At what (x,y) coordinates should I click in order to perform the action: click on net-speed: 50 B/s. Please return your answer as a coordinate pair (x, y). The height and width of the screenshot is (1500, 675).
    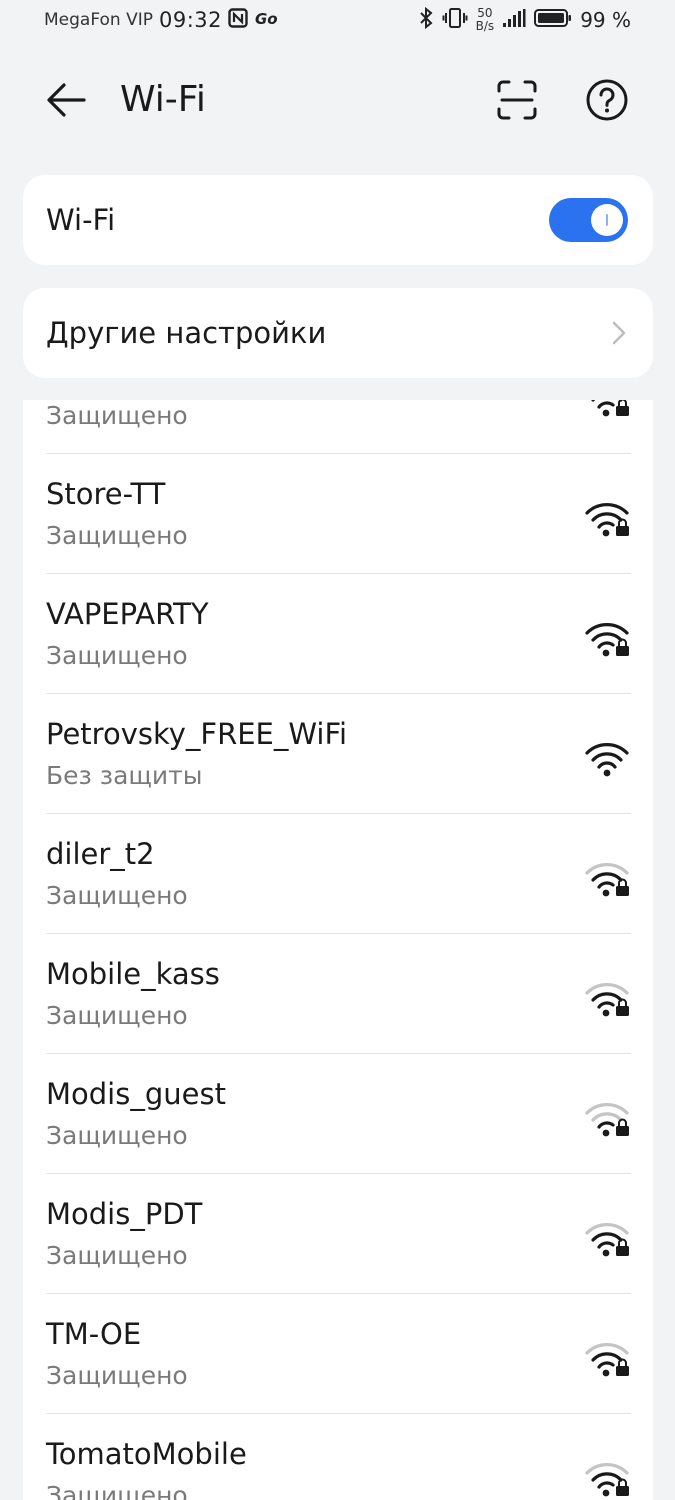
    Looking at the image, I should click on (485, 20).